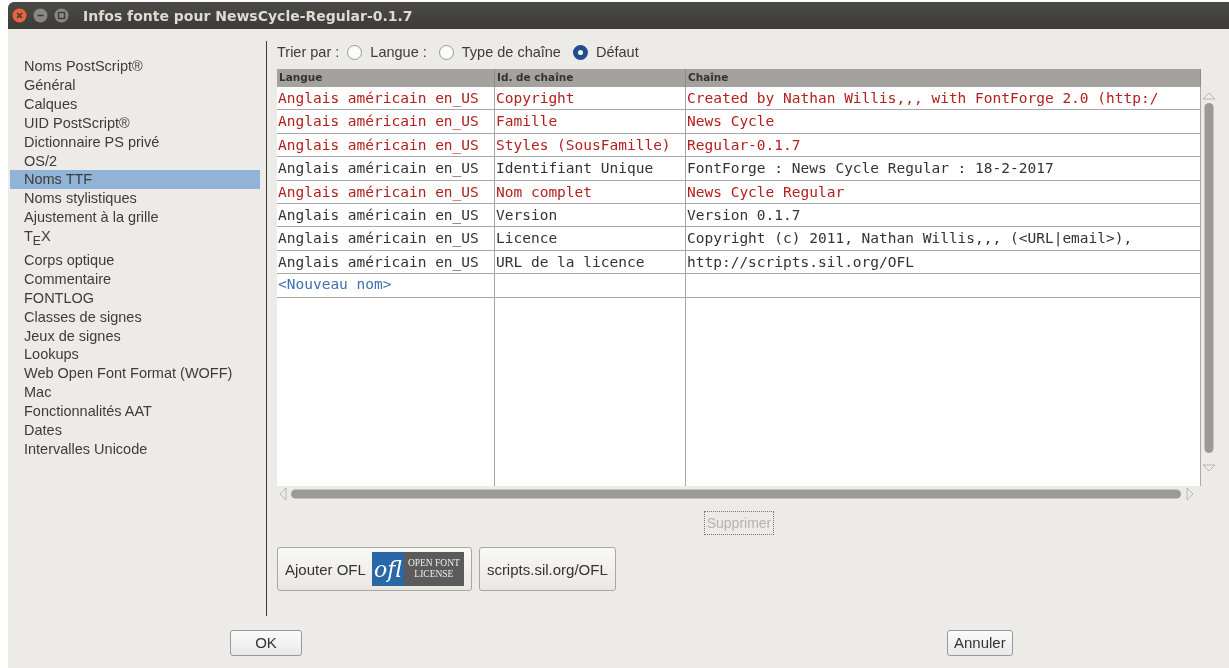 The image size is (1229, 668). What do you see at coordinates (590, 168) in the screenshot?
I see `table-cell: Identifiant Unique` at bounding box center [590, 168].